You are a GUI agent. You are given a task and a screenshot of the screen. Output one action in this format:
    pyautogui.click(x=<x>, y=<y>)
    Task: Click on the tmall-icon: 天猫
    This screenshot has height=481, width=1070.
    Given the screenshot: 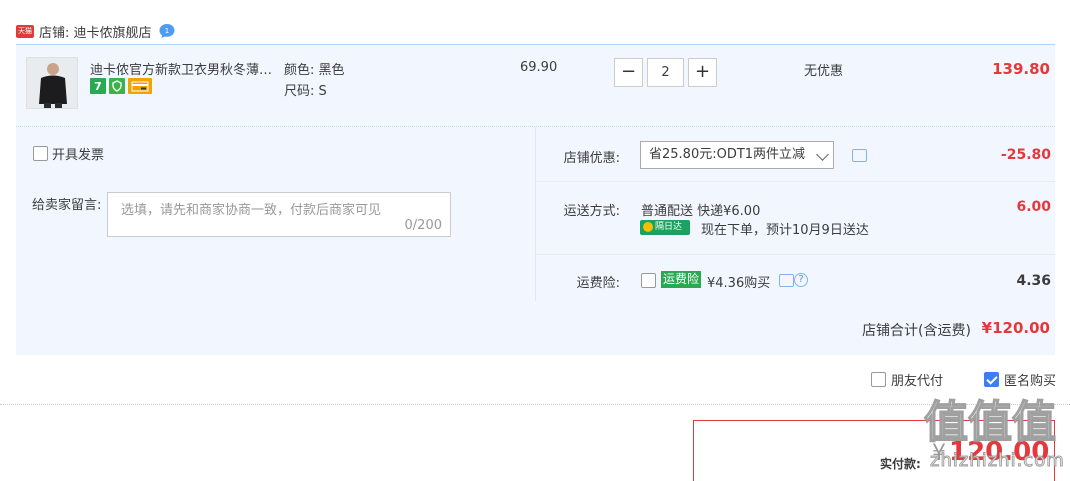 What is the action you would take?
    pyautogui.click(x=25, y=31)
    